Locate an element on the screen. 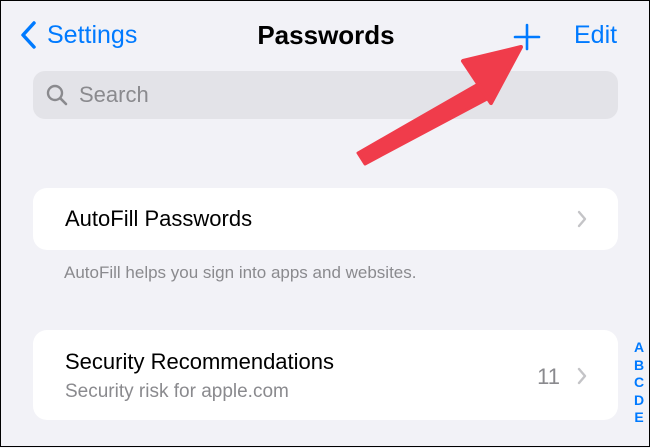  index-letter: A is located at coordinates (639, 348).